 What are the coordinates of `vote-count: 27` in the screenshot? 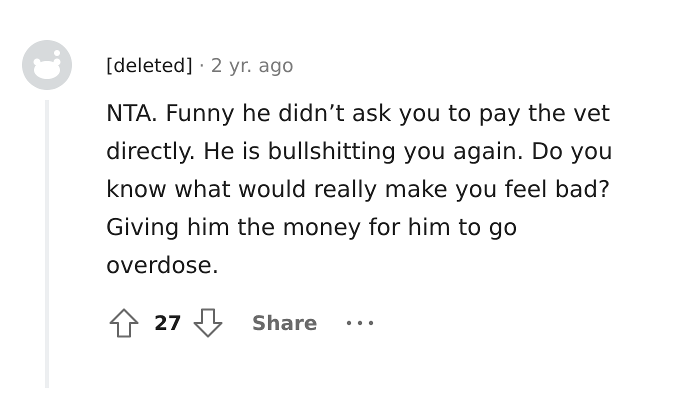 It's located at (168, 323).